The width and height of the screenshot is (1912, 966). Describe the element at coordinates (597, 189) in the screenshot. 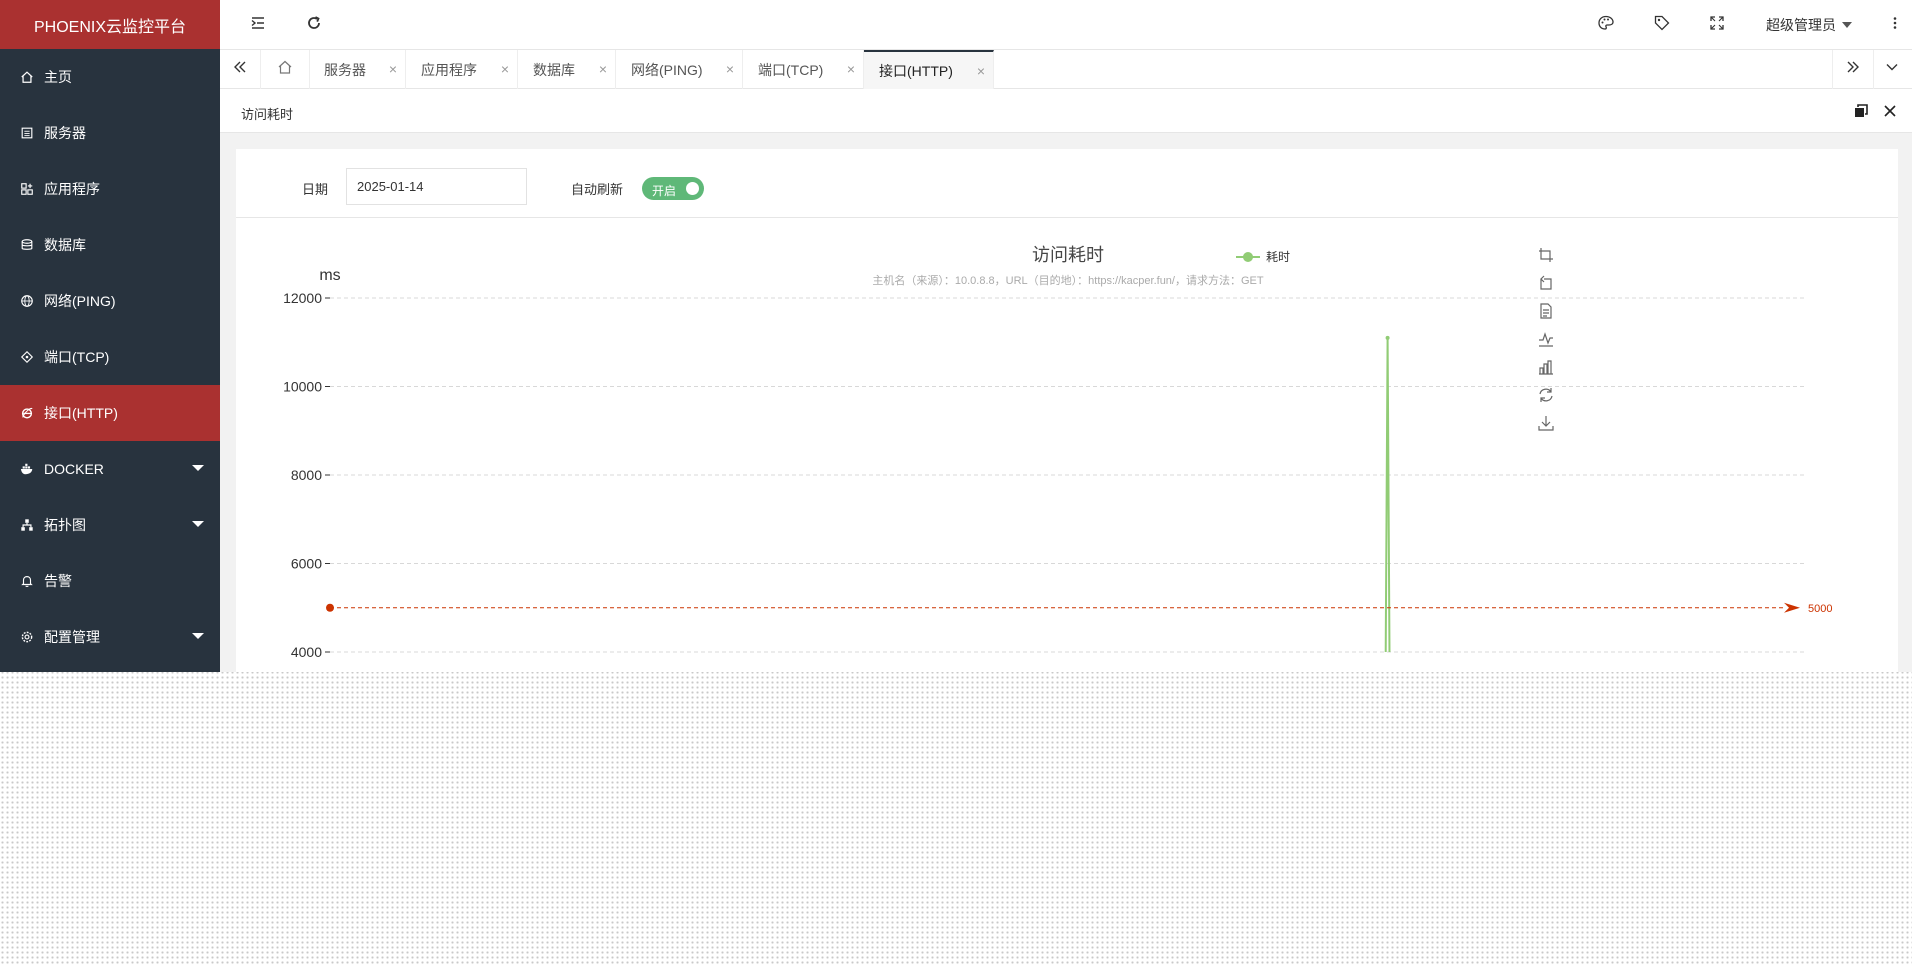

I see `auto-refresh-label: 自动刷新` at that location.